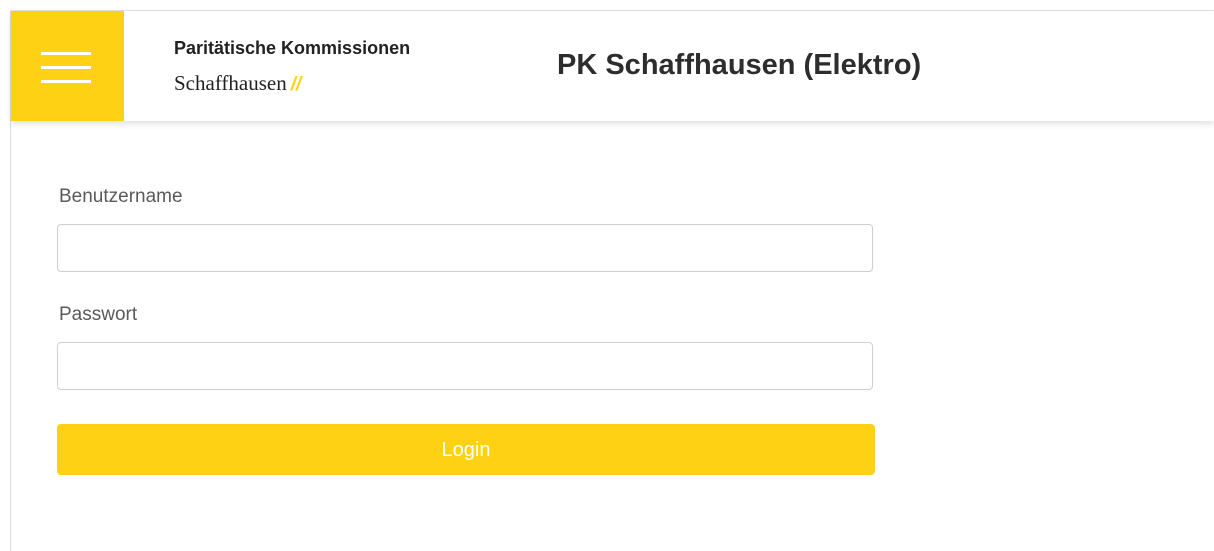 The width and height of the screenshot is (1214, 551). I want to click on logo-subtitle: Schaffhausen//, so click(237, 83).